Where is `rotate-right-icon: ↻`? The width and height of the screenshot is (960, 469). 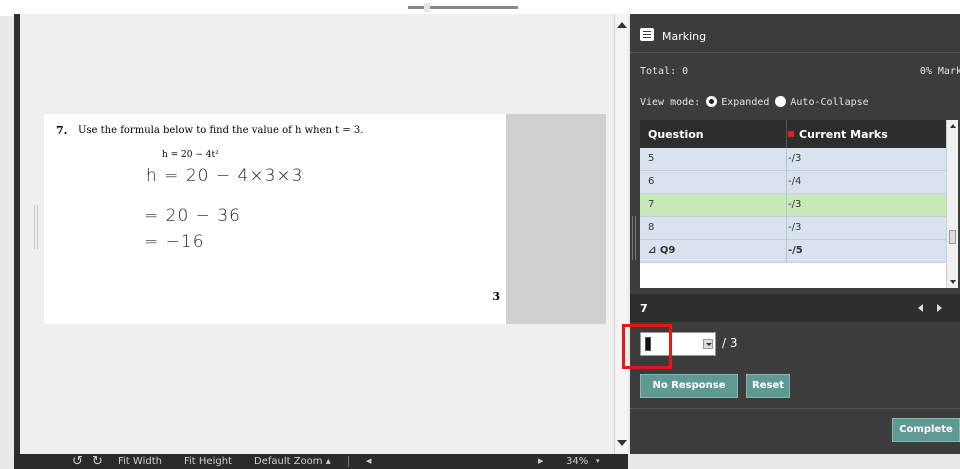 rotate-right-icon: ↻ is located at coordinates (97, 461).